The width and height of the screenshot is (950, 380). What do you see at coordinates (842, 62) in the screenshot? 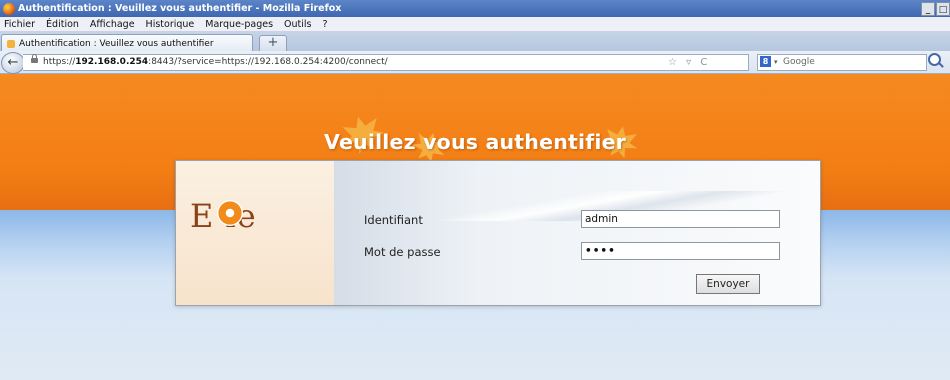
I see `search-input: 8 ▾ Google` at bounding box center [842, 62].